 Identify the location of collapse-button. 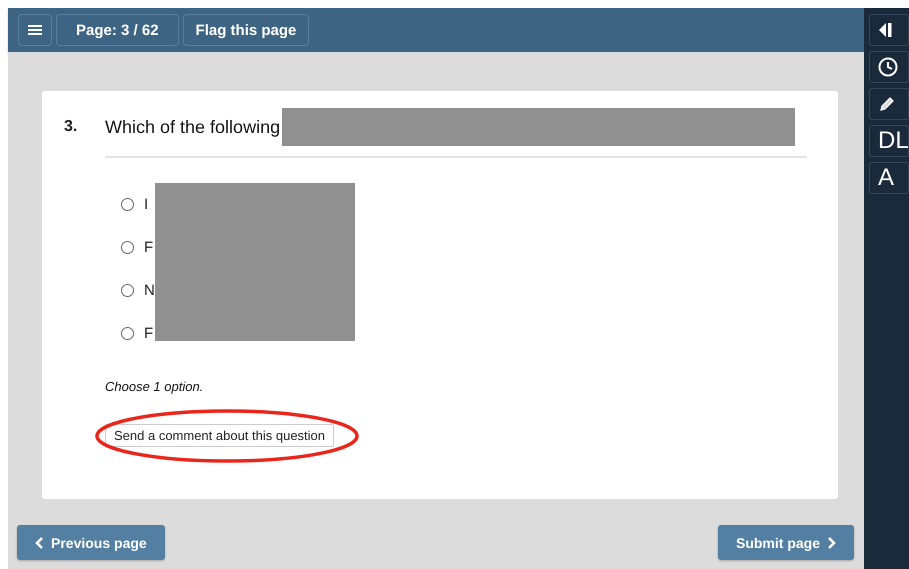
(889, 30).